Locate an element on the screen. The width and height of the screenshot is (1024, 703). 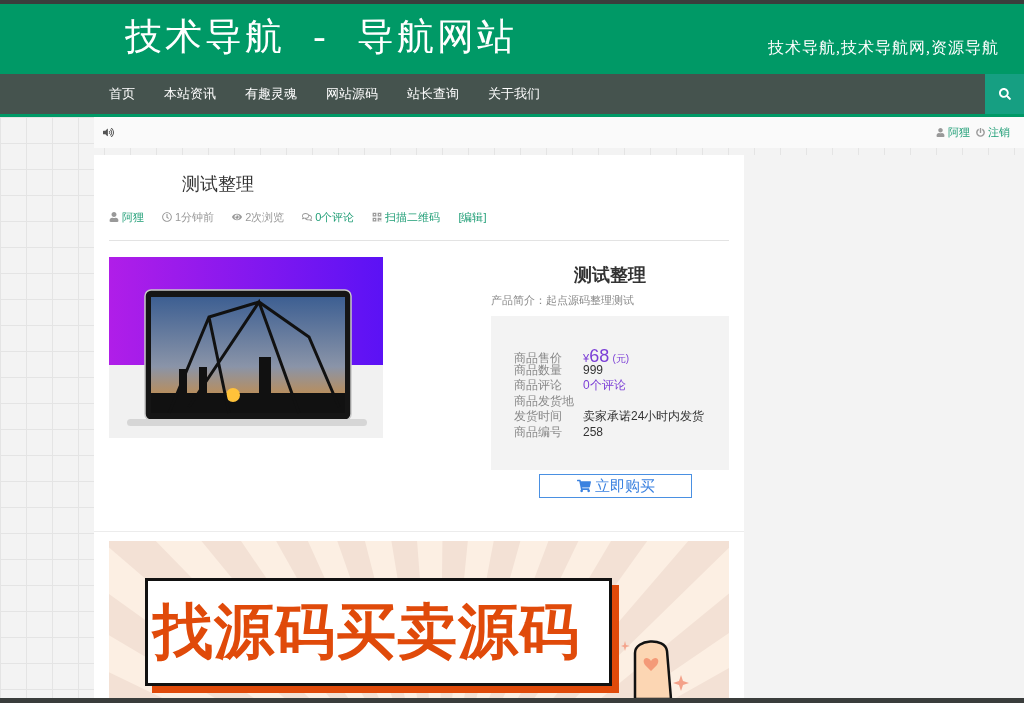
site-title: 技术导航 - 导航网站 is located at coordinates (321, 37).